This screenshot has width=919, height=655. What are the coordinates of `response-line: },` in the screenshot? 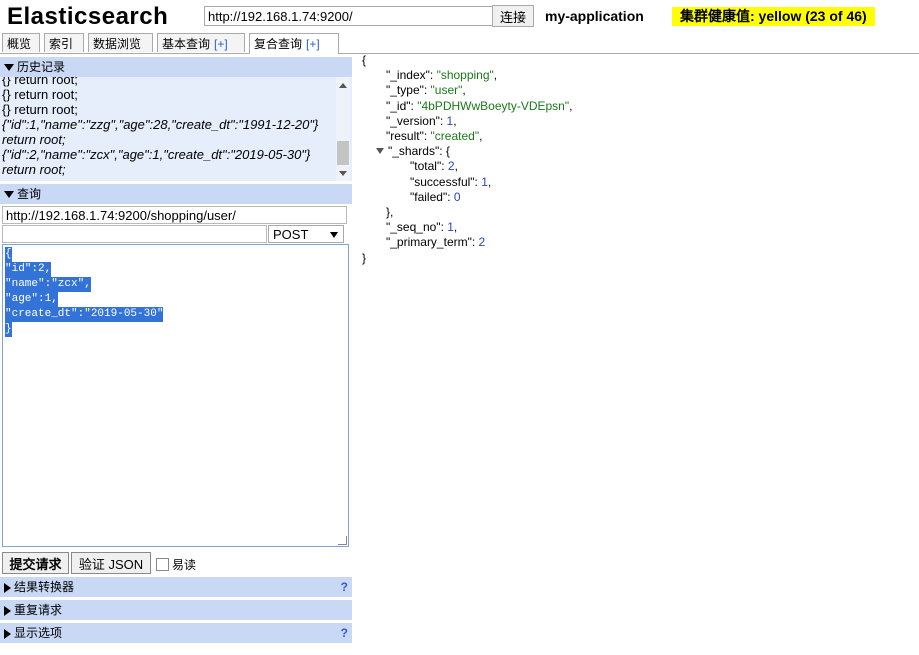 It's located at (389, 212).